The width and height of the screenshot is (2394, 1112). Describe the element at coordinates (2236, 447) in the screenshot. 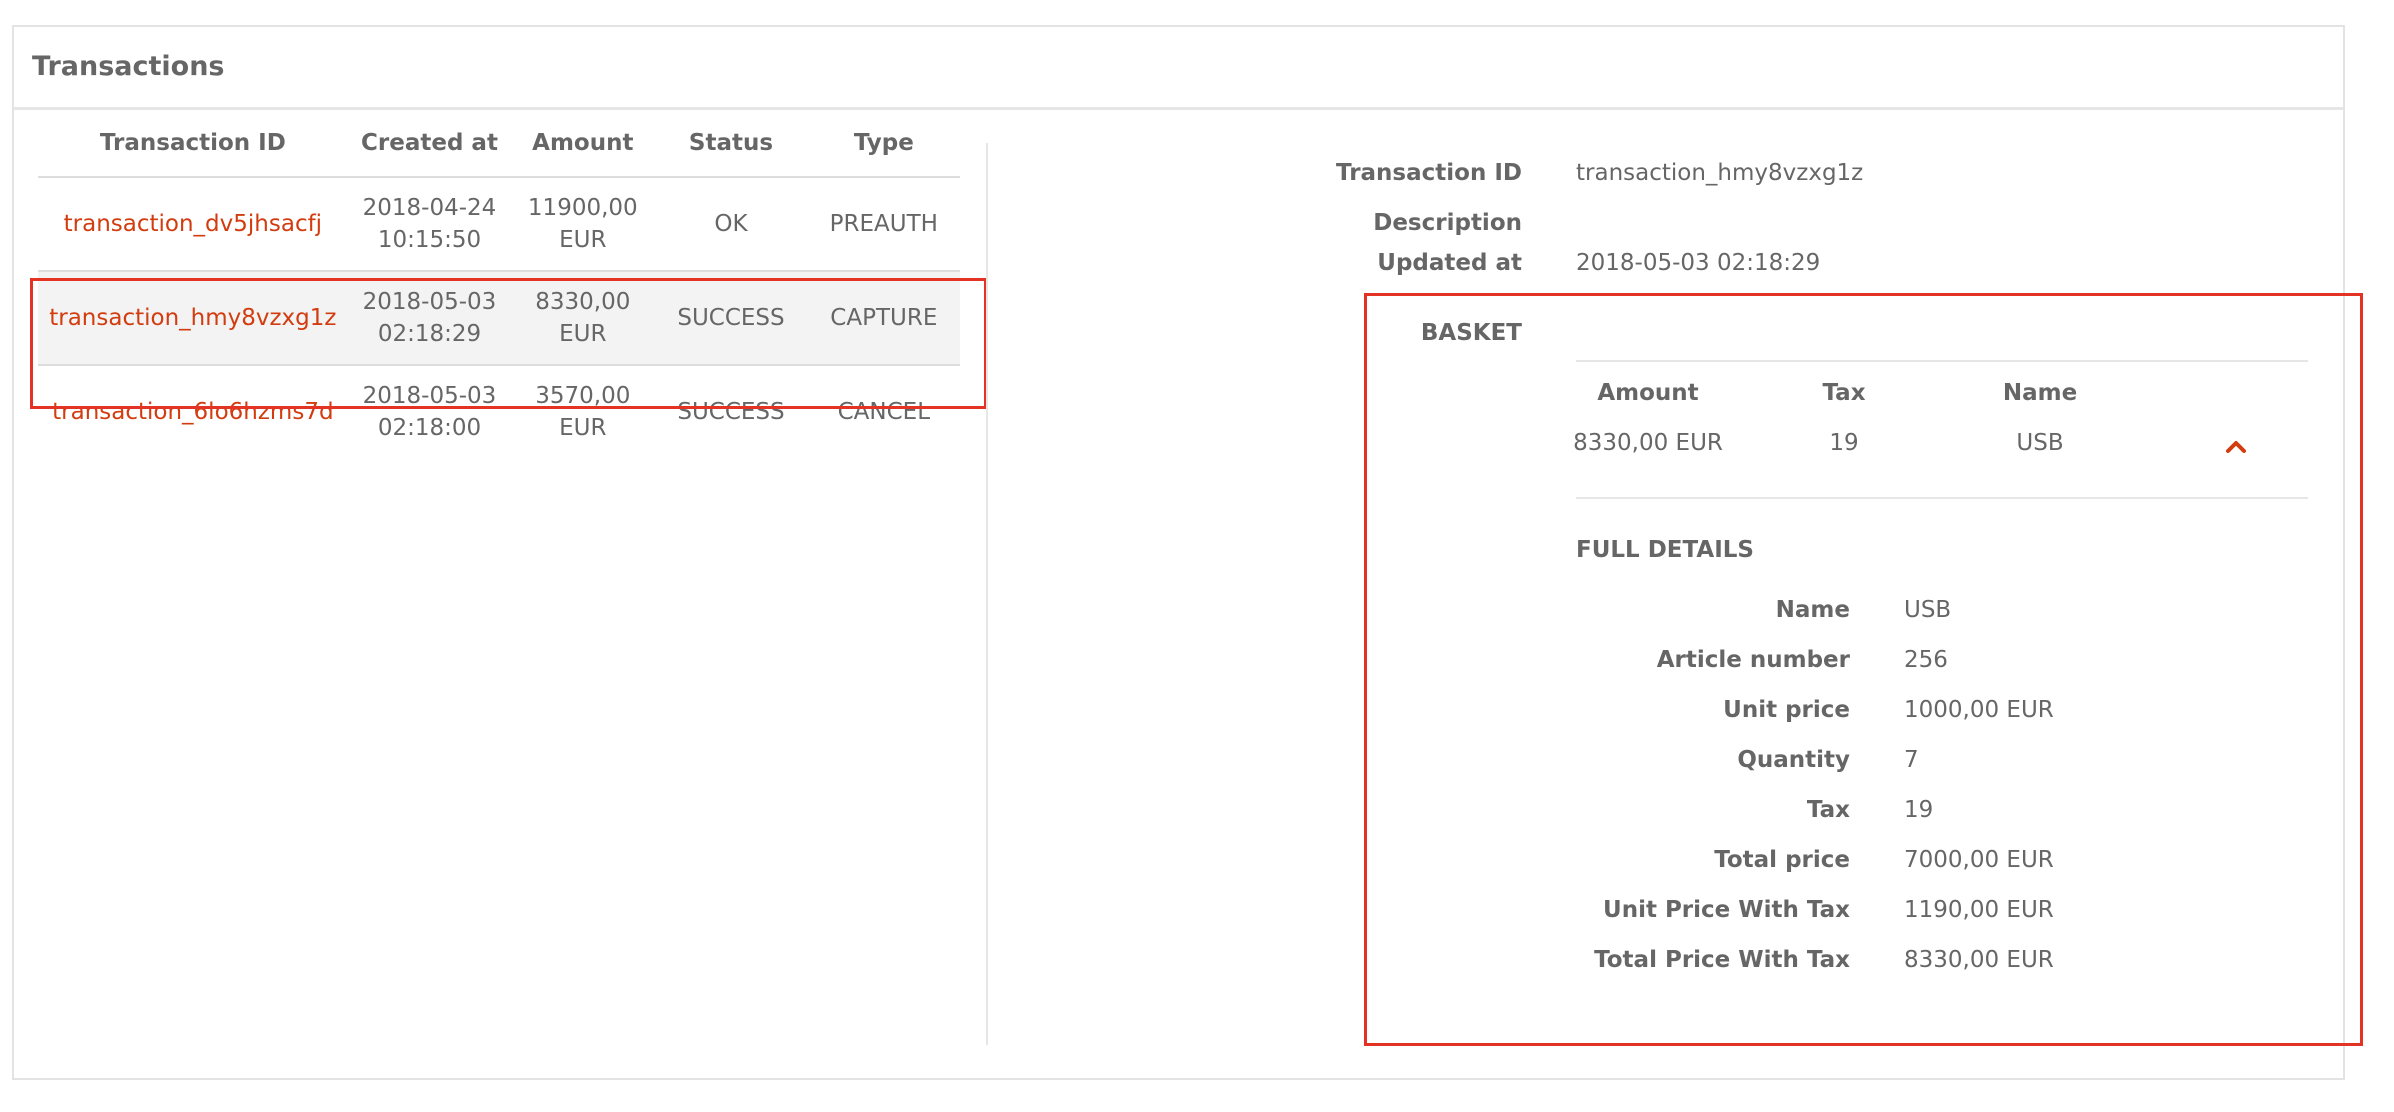

I see `chevron-up-icon` at that location.